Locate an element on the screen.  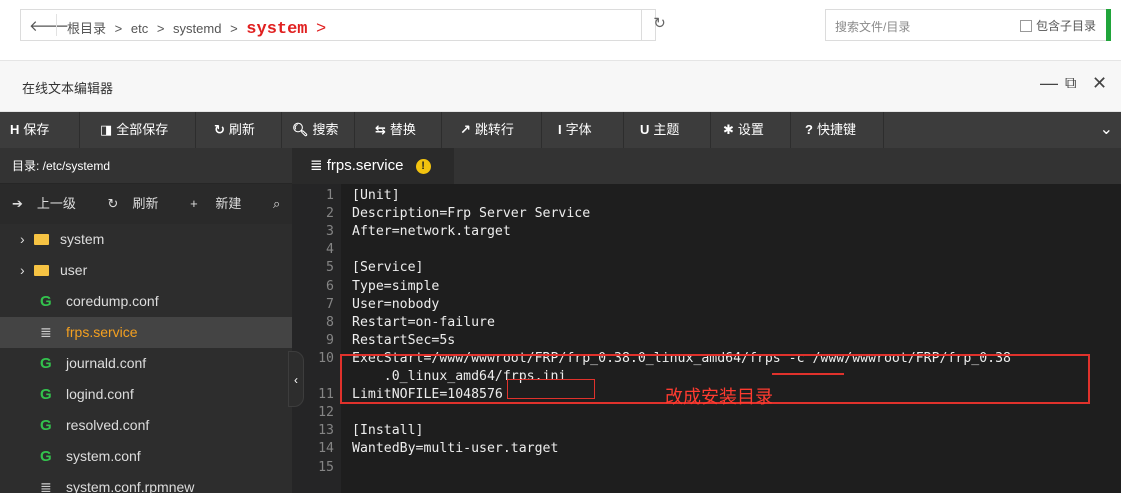
code-line: User=nobody is located at coordinates (395, 304).